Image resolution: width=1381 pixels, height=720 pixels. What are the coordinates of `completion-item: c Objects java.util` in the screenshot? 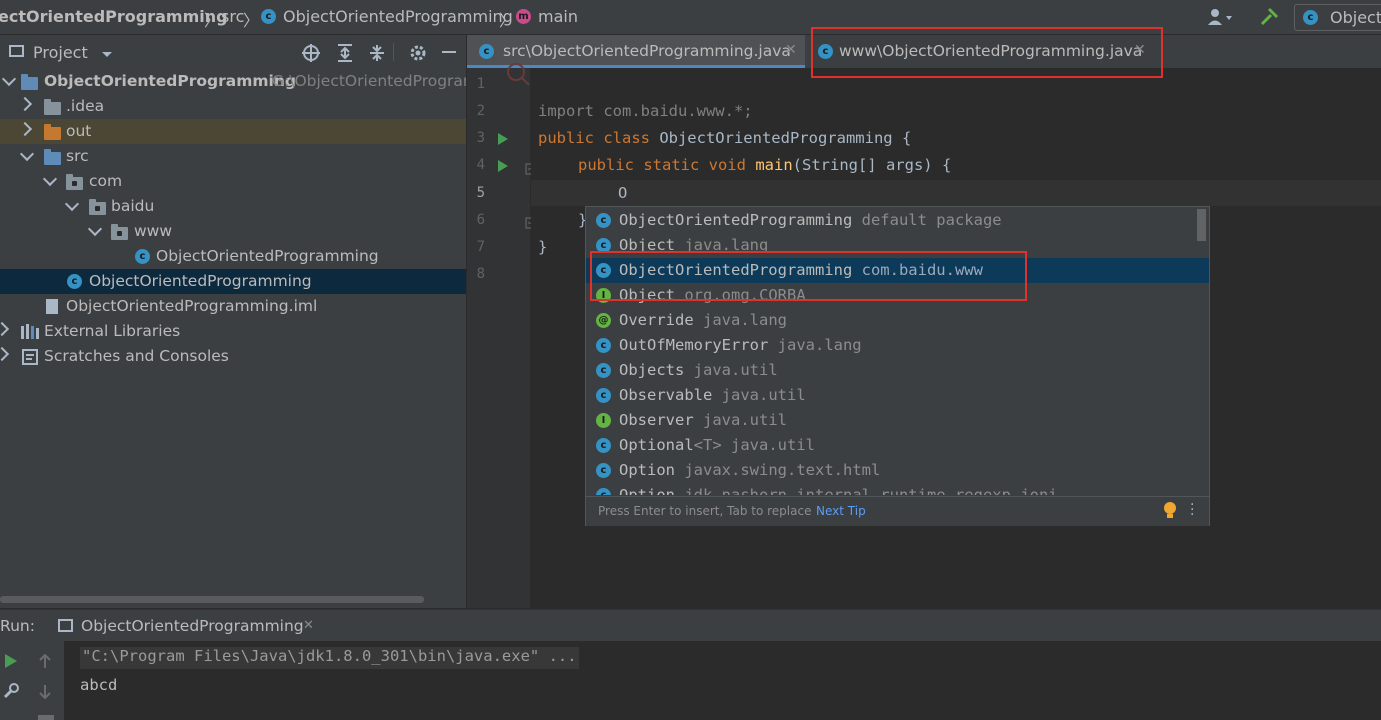 It's located at (897, 370).